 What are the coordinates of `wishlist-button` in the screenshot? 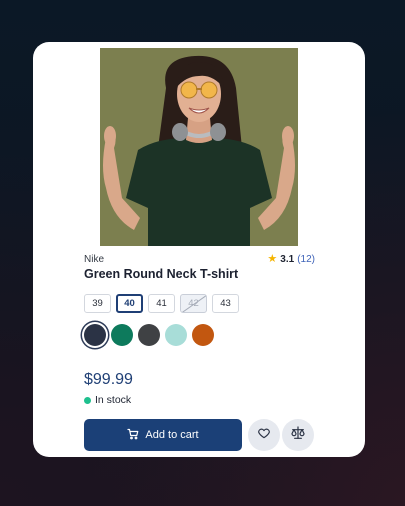 It's located at (264, 435).